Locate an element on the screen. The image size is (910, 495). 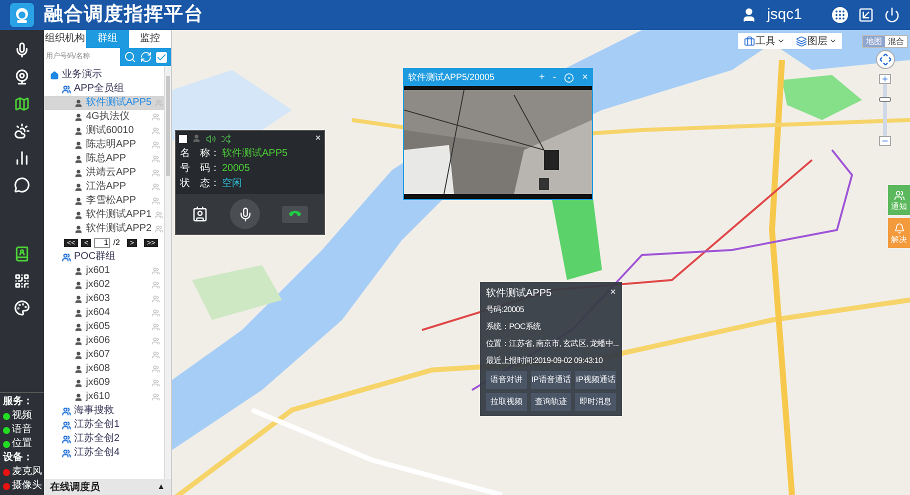
refresh-icon is located at coordinates (146, 57).